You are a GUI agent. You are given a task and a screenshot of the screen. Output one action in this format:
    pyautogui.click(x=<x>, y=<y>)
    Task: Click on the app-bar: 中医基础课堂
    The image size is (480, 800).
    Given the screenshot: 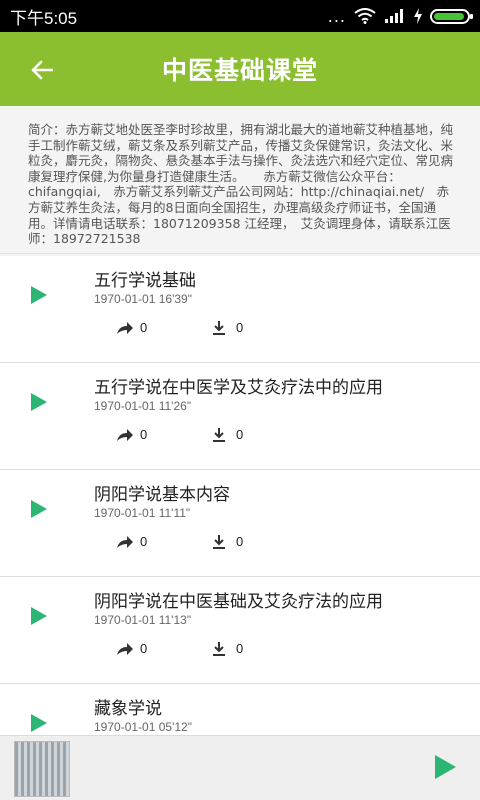 What is the action you would take?
    pyautogui.click(x=240, y=69)
    